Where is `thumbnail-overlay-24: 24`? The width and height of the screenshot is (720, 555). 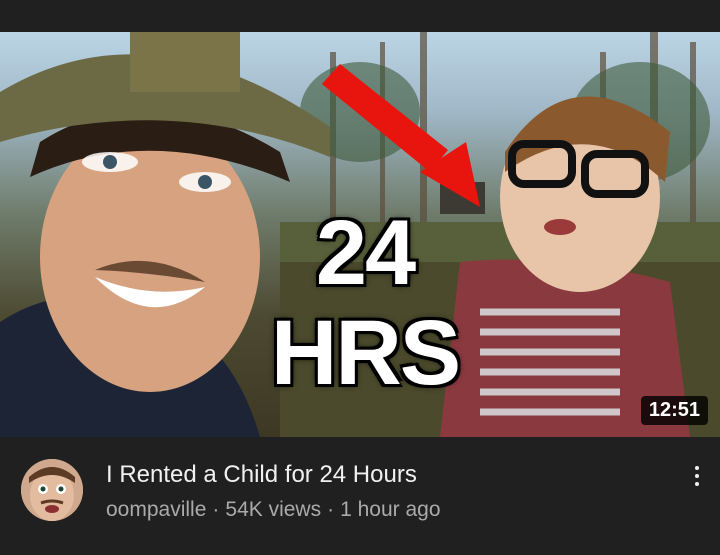 thumbnail-overlay-24: 24 is located at coordinates (365, 253).